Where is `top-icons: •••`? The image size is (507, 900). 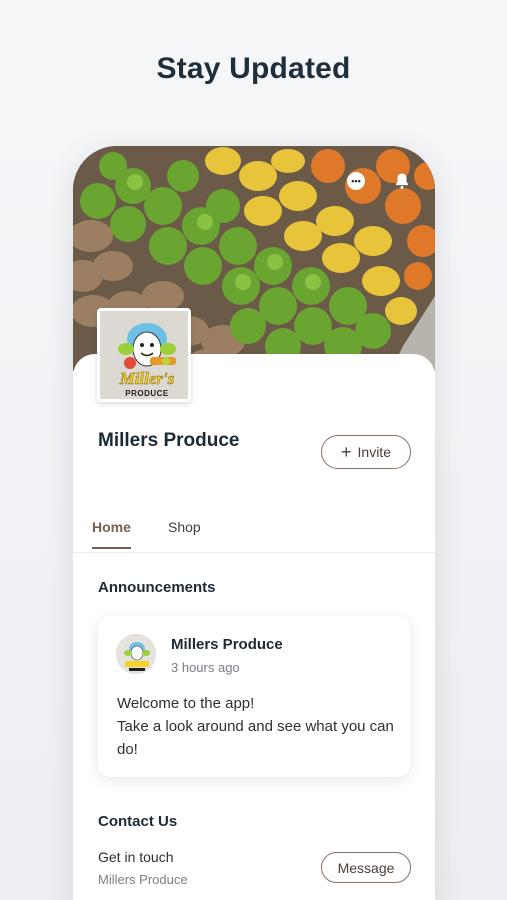
top-icons: ••• is located at coordinates (379, 181).